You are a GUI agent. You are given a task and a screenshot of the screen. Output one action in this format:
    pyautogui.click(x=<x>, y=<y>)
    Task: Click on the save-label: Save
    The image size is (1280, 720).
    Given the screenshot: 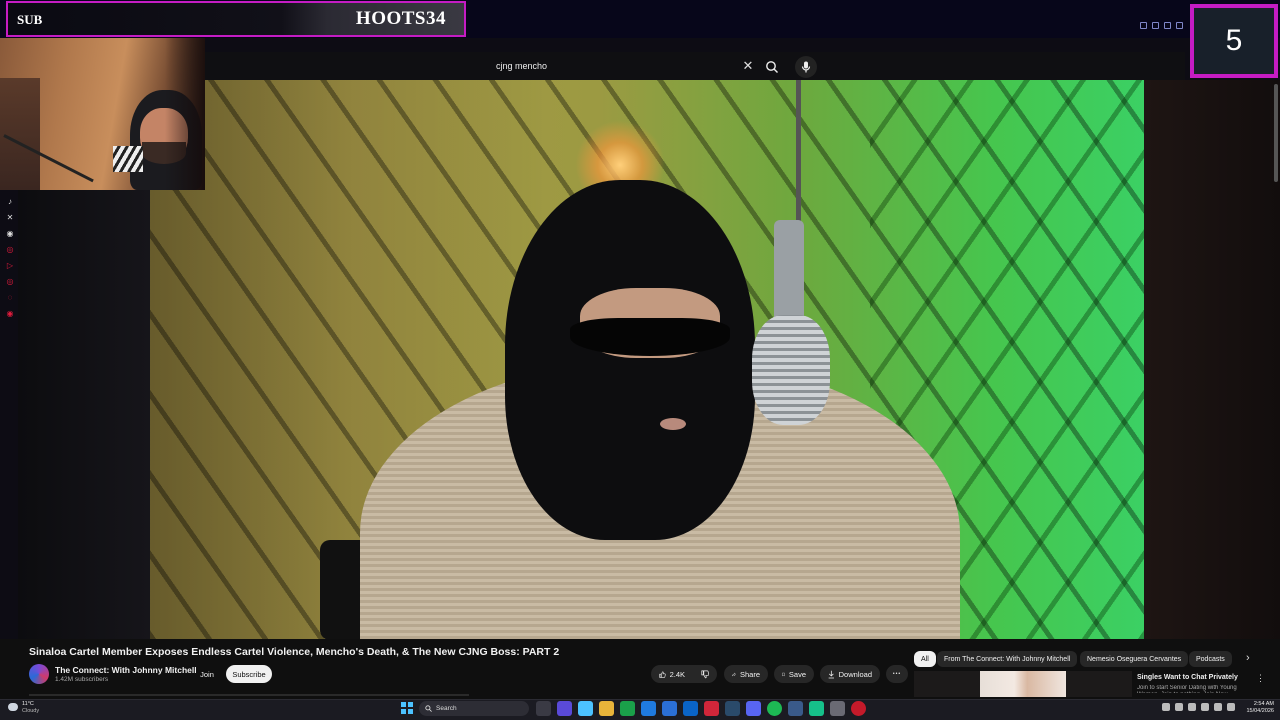 What is the action you would take?
    pyautogui.click(x=797, y=674)
    